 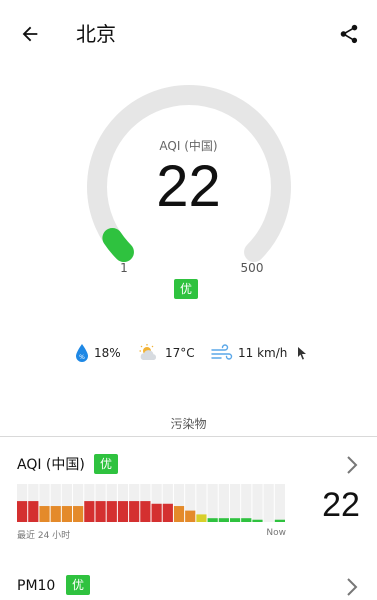 I want to click on gauge-fill, so click(x=118, y=245).